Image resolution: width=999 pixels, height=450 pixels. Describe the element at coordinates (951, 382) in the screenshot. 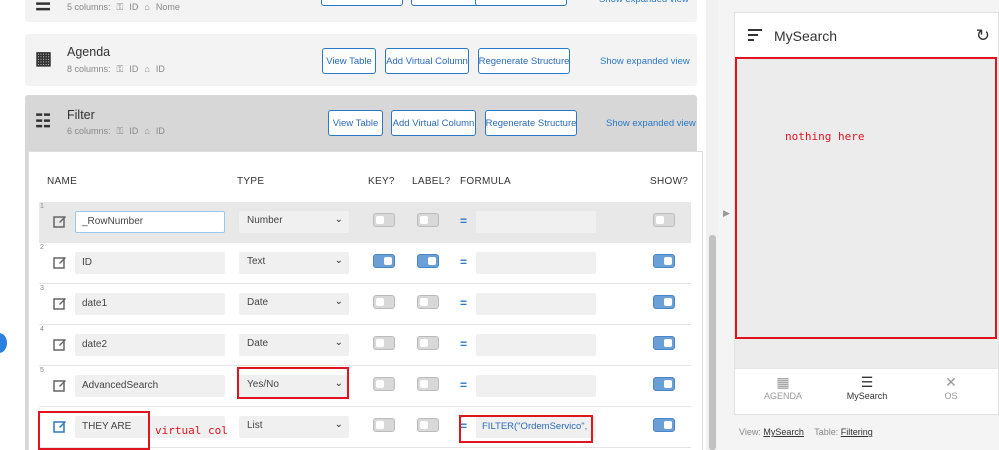

I see `tools-icon: ✕` at that location.